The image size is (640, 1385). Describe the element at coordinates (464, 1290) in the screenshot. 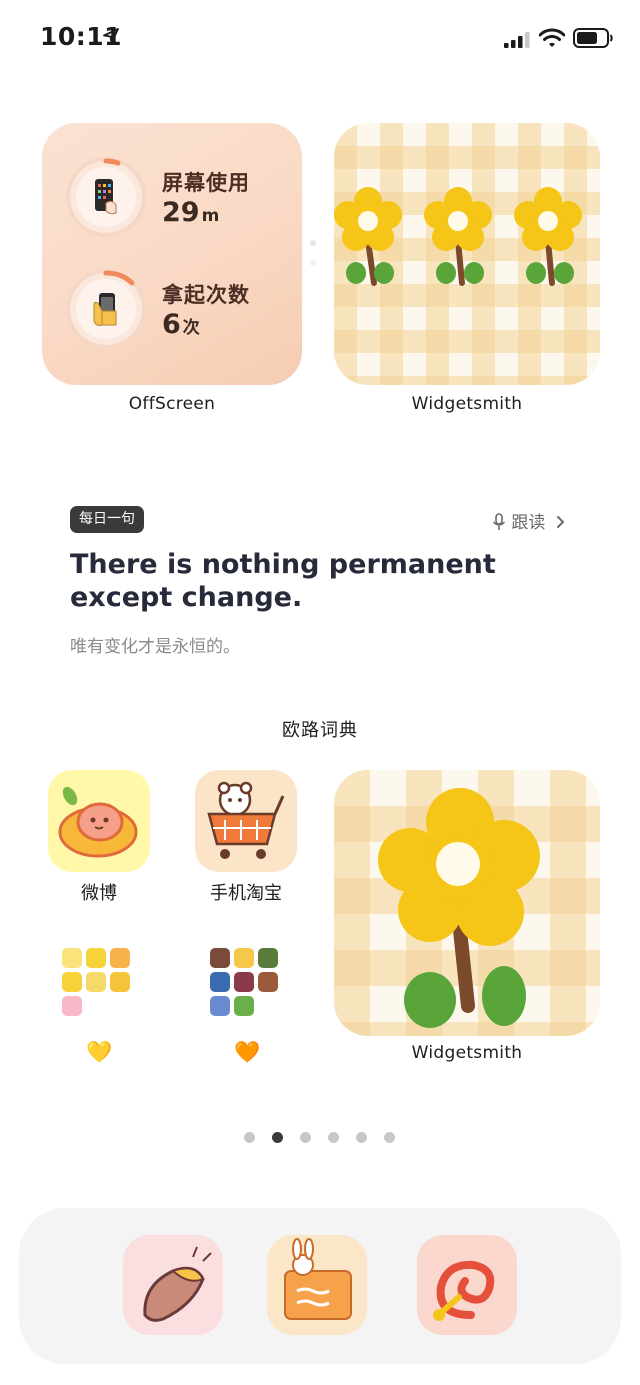

I see `swirl-icon` at that location.